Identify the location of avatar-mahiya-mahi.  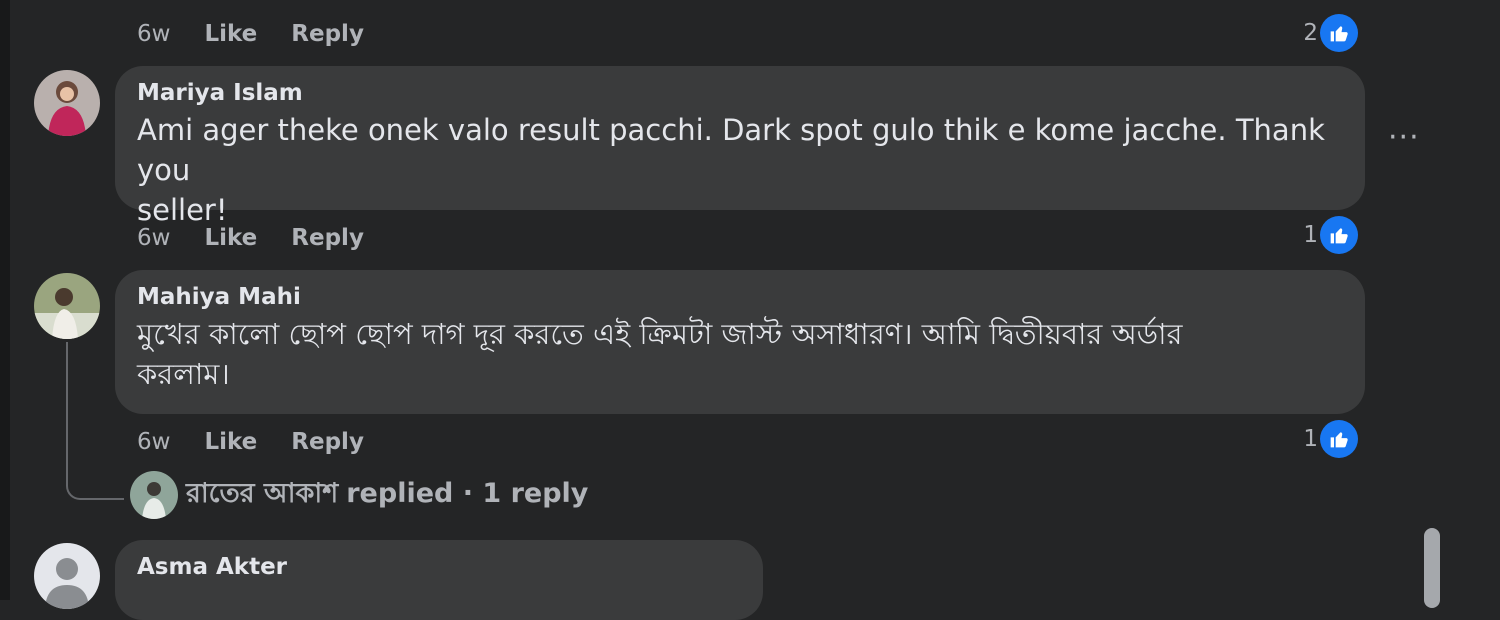
(67, 306).